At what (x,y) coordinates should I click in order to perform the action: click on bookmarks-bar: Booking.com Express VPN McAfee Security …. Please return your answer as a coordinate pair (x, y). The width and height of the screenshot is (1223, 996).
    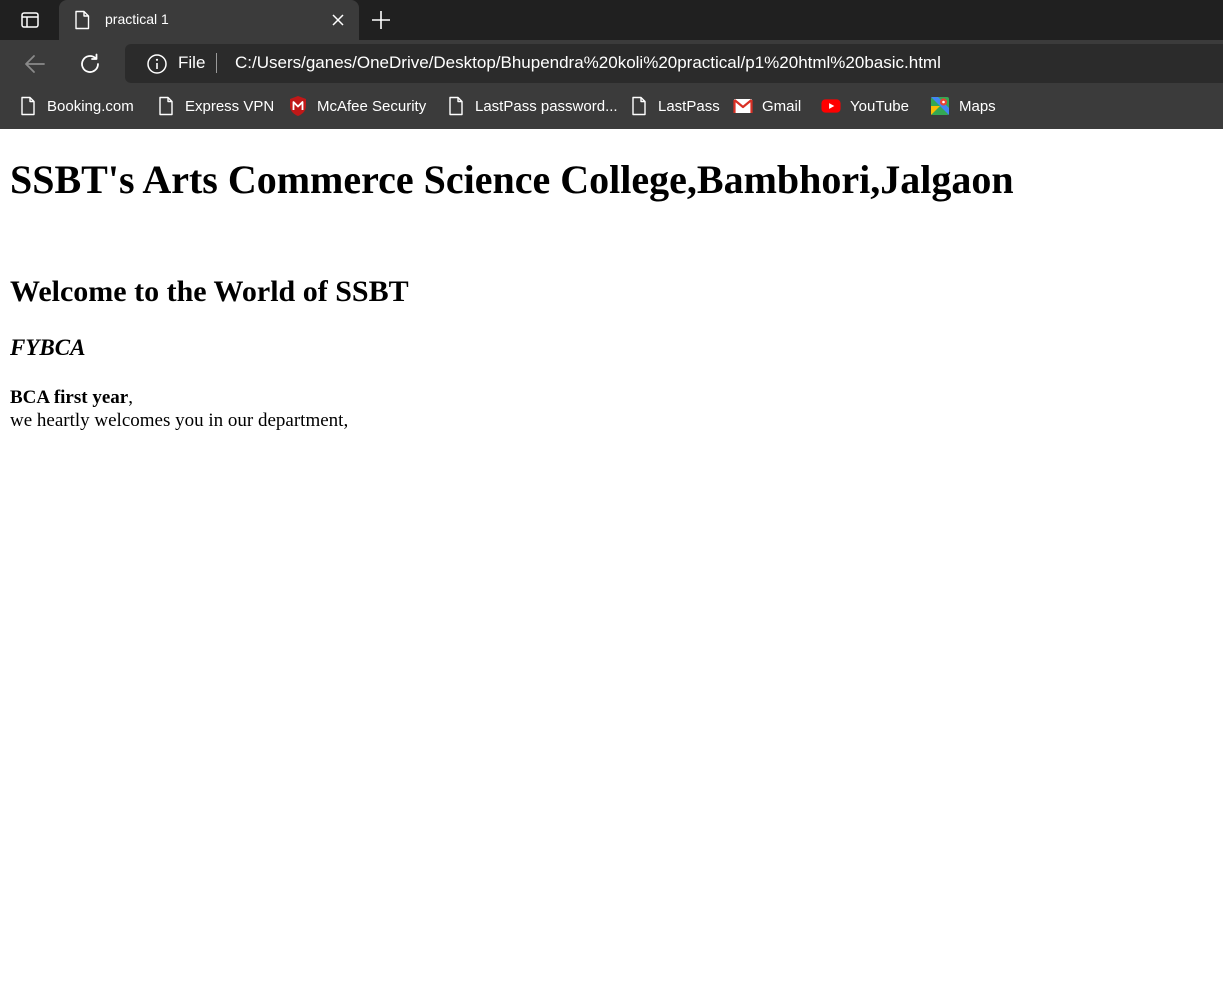
    Looking at the image, I should click on (611, 106).